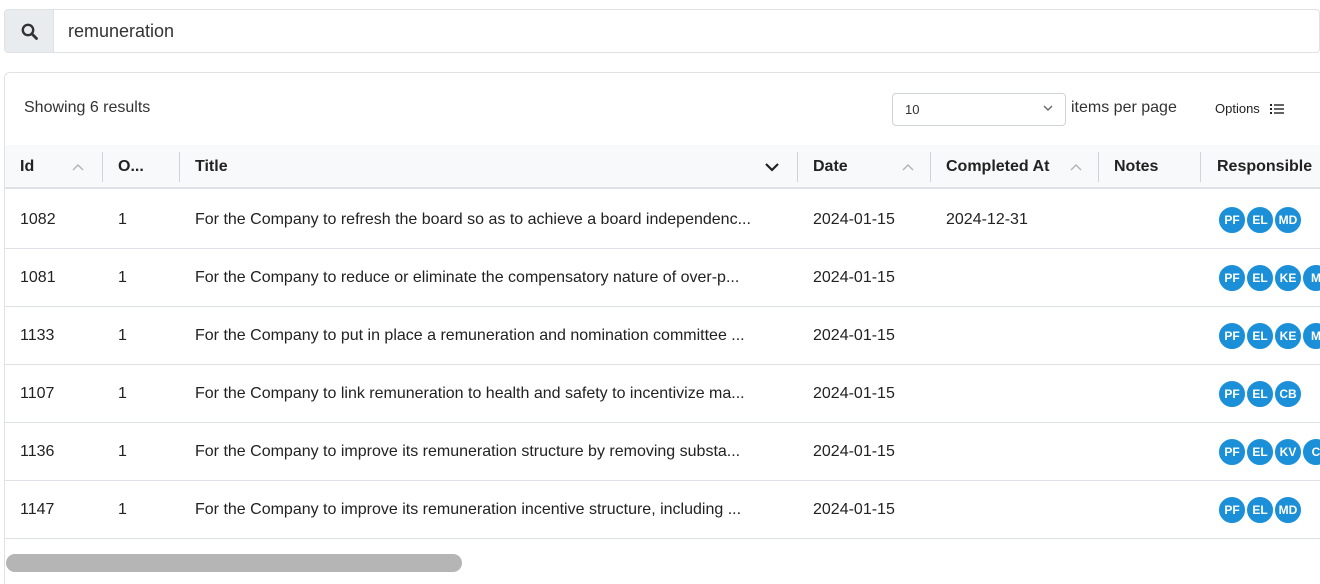 Image resolution: width=1320 pixels, height=584 pixels. I want to click on column-header-completed-at-label: Completed At, so click(998, 166).